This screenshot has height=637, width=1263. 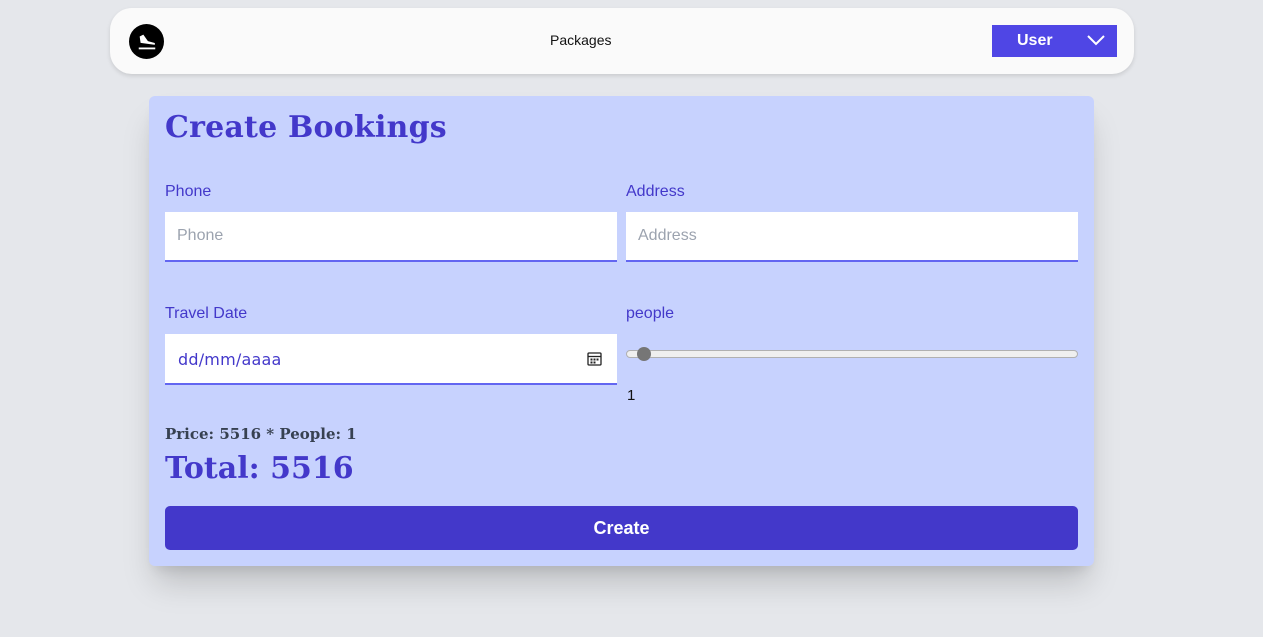 I want to click on page-title: Create Bookings, so click(x=306, y=127).